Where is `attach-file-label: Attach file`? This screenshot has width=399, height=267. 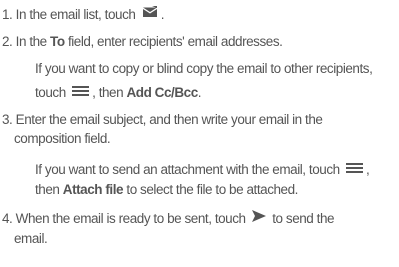
attach-file-label: Attach file is located at coordinates (93, 189).